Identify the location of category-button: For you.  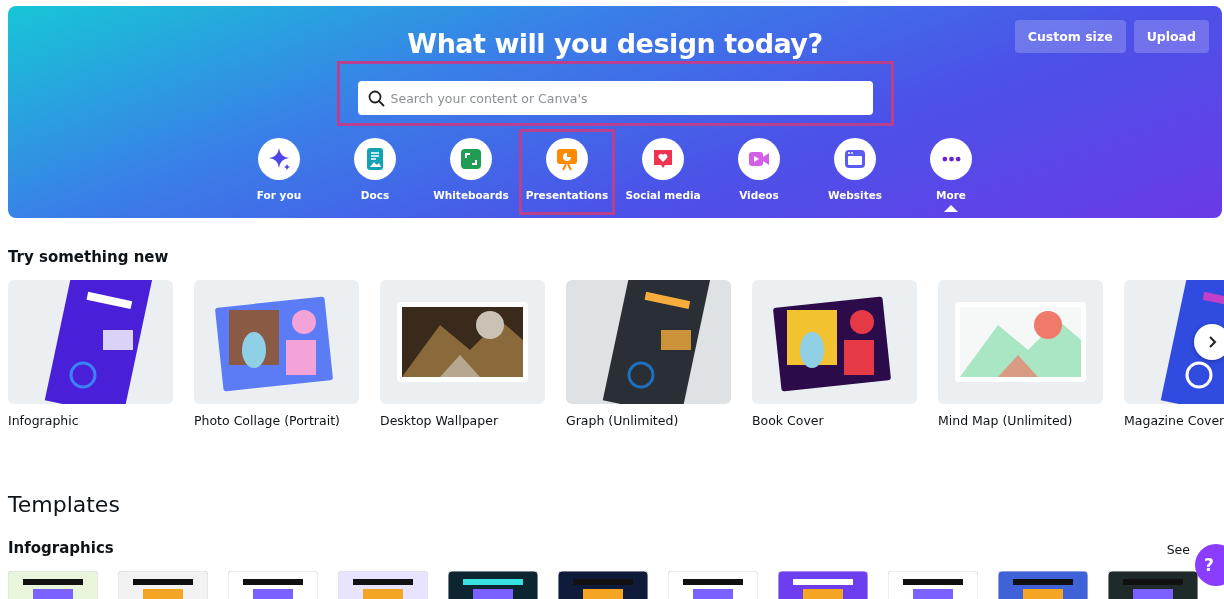
(279, 172).